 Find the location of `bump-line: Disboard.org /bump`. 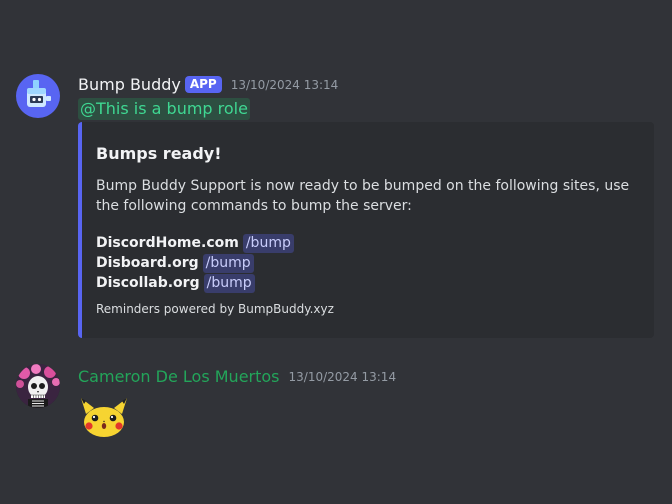

bump-line: Disboard.org /bump is located at coordinates (195, 263).